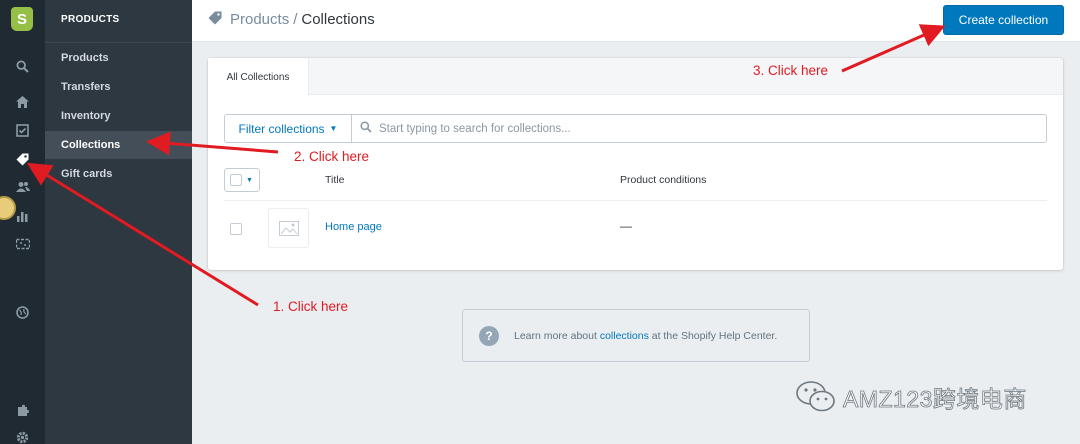 This screenshot has width=1080, height=444. What do you see at coordinates (118, 116) in the screenshot?
I see `subnav-item-inventory: Inventory` at bounding box center [118, 116].